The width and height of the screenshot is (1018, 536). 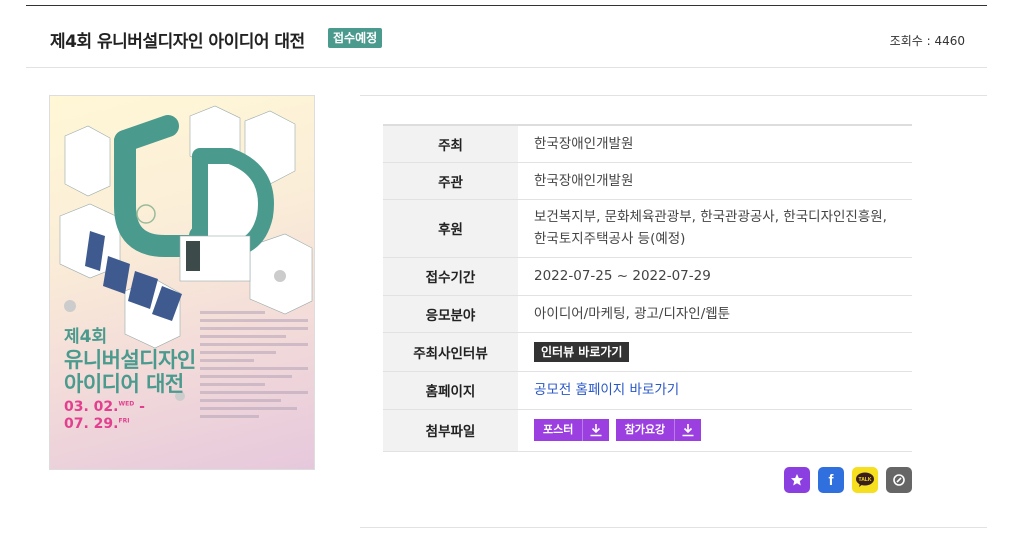 What do you see at coordinates (715, 430) in the screenshot?
I see `info-value: 포스터 참가요강` at bounding box center [715, 430].